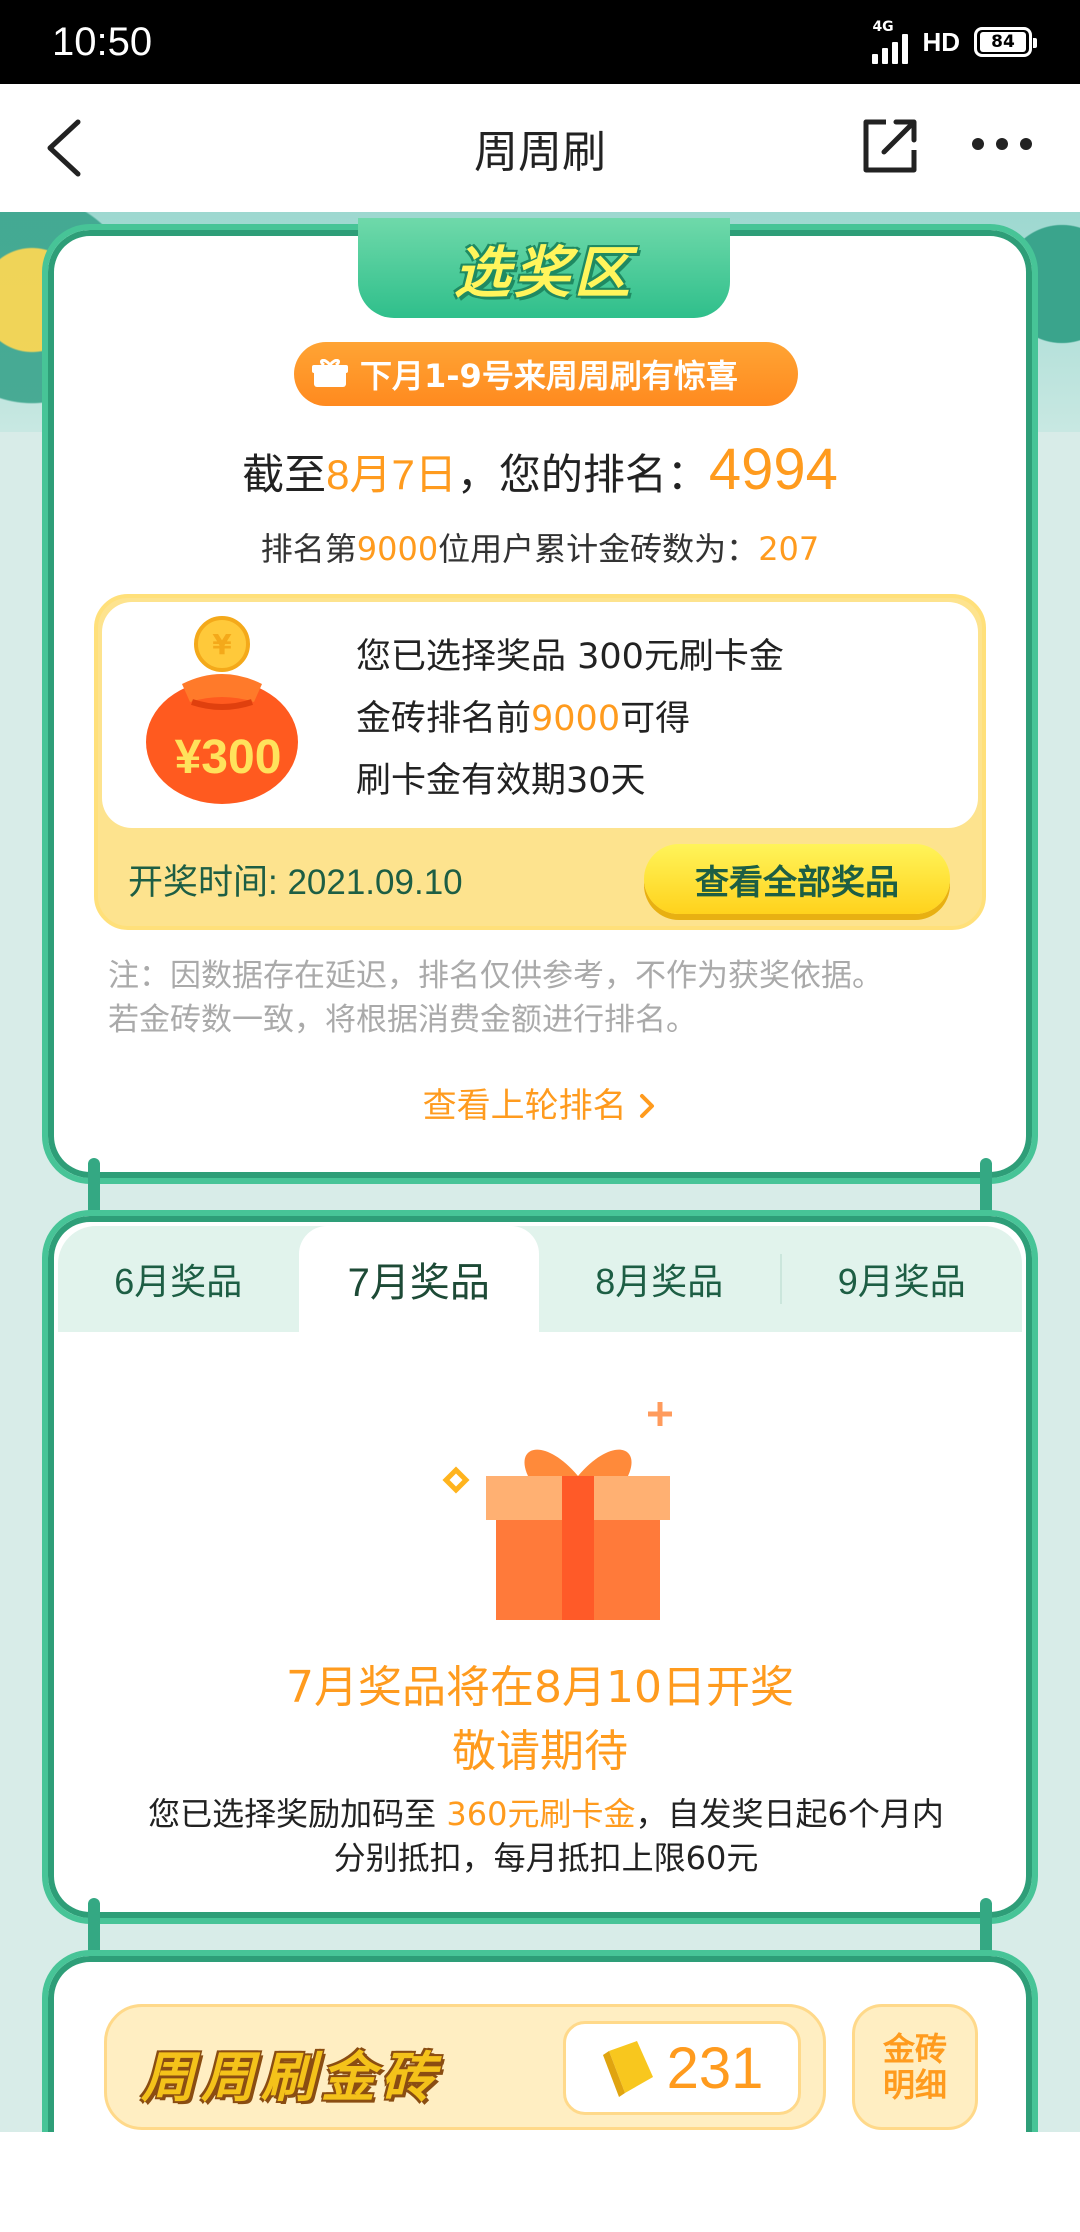 The width and height of the screenshot is (1080, 2232). What do you see at coordinates (1003, 42) in the screenshot?
I see `battery-level: 84` at bounding box center [1003, 42].